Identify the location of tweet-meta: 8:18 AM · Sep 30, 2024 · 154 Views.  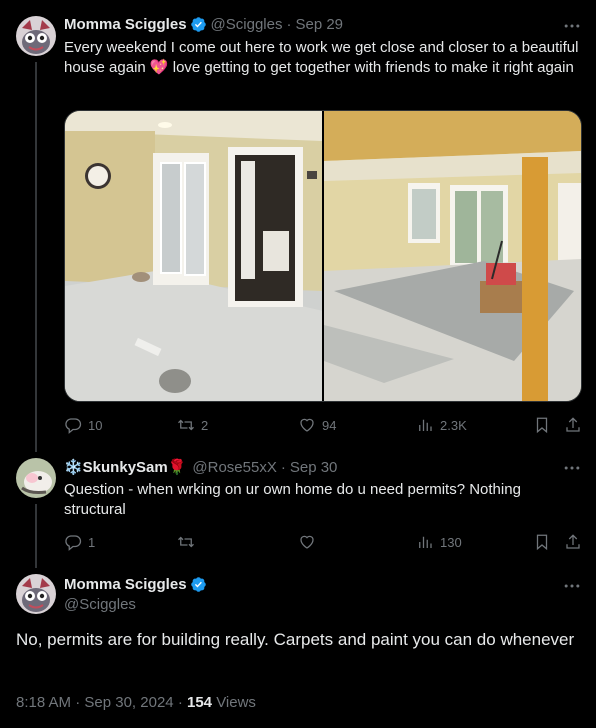
(136, 702).